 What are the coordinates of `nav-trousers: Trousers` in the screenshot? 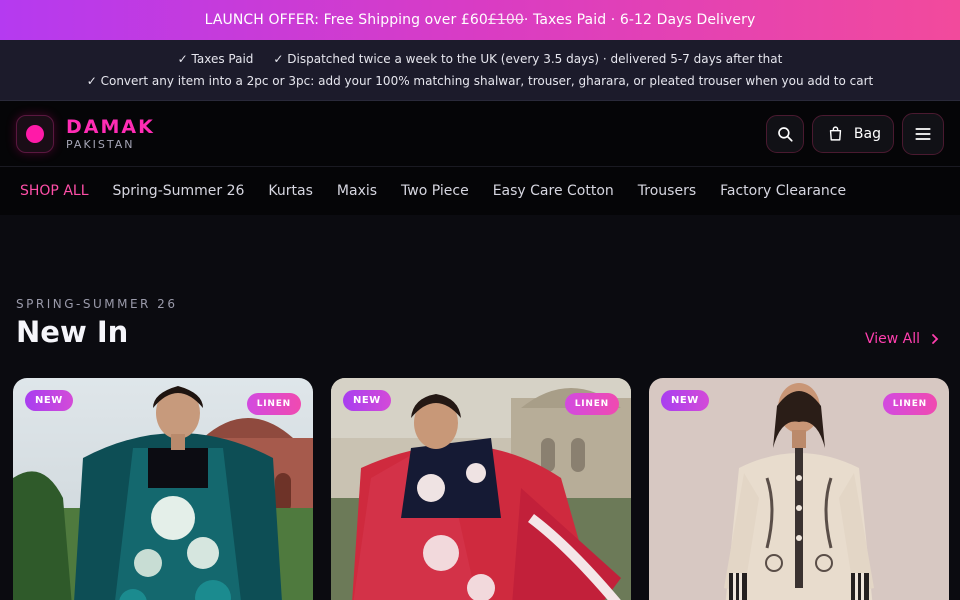 It's located at (667, 191).